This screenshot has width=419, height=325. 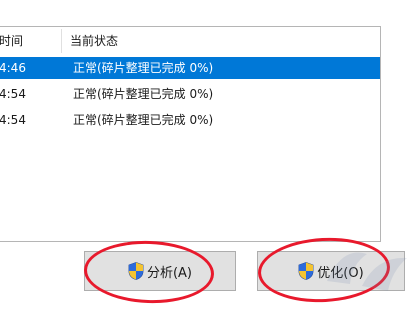 What do you see at coordinates (220, 41) in the screenshot?
I see `column-header-status: 当前状态` at bounding box center [220, 41].